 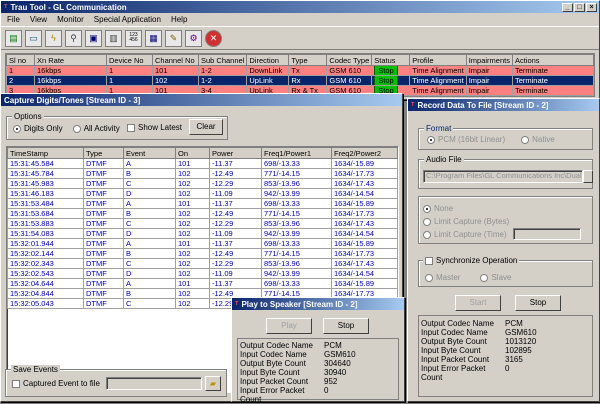 I want to click on table-cell: 853/-13.96, so click(x=296, y=223).